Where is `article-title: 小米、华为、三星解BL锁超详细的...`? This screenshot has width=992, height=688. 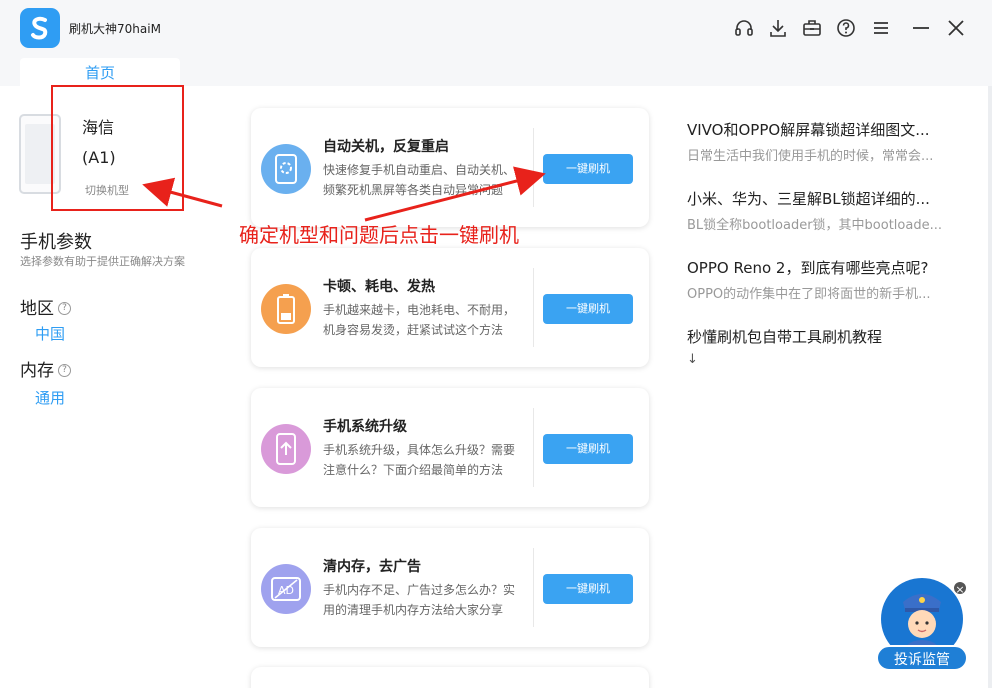
article-title: 小米、华为、三星解BL锁超详细的... is located at coordinates (814, 198).